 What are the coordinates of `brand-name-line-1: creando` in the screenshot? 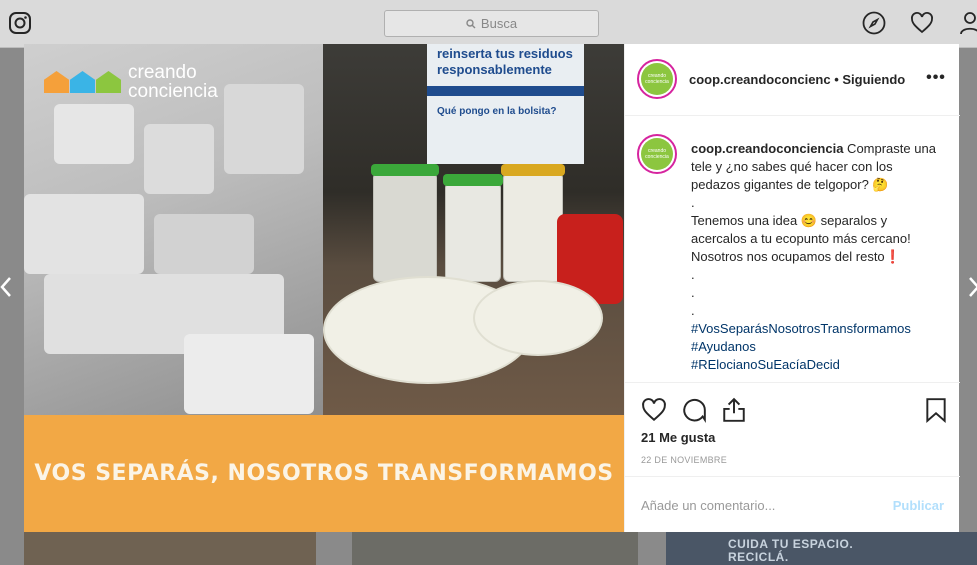 It's located at (162, 72).